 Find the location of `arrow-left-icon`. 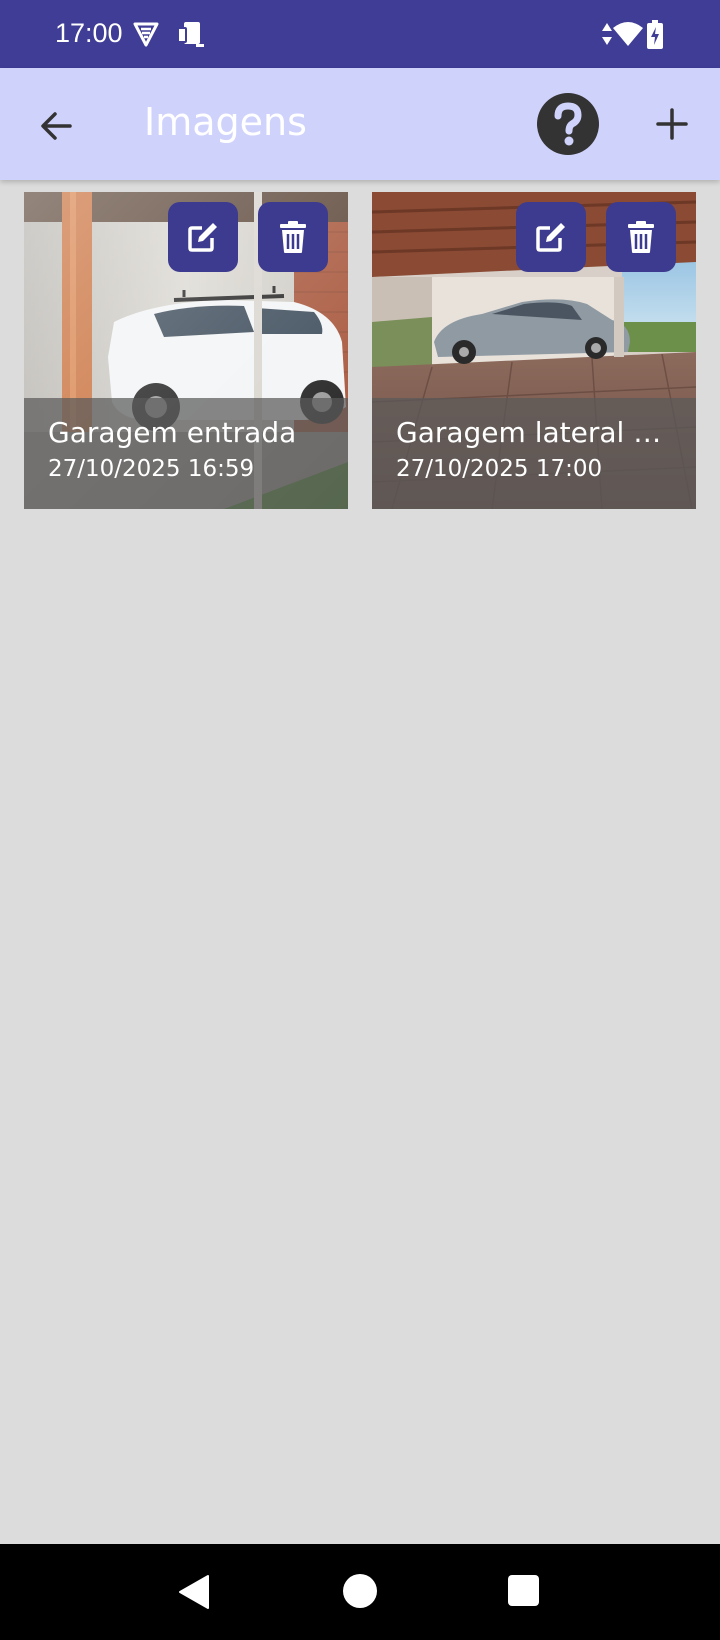

arrow-left-icon is located at coordinates (56, 126).